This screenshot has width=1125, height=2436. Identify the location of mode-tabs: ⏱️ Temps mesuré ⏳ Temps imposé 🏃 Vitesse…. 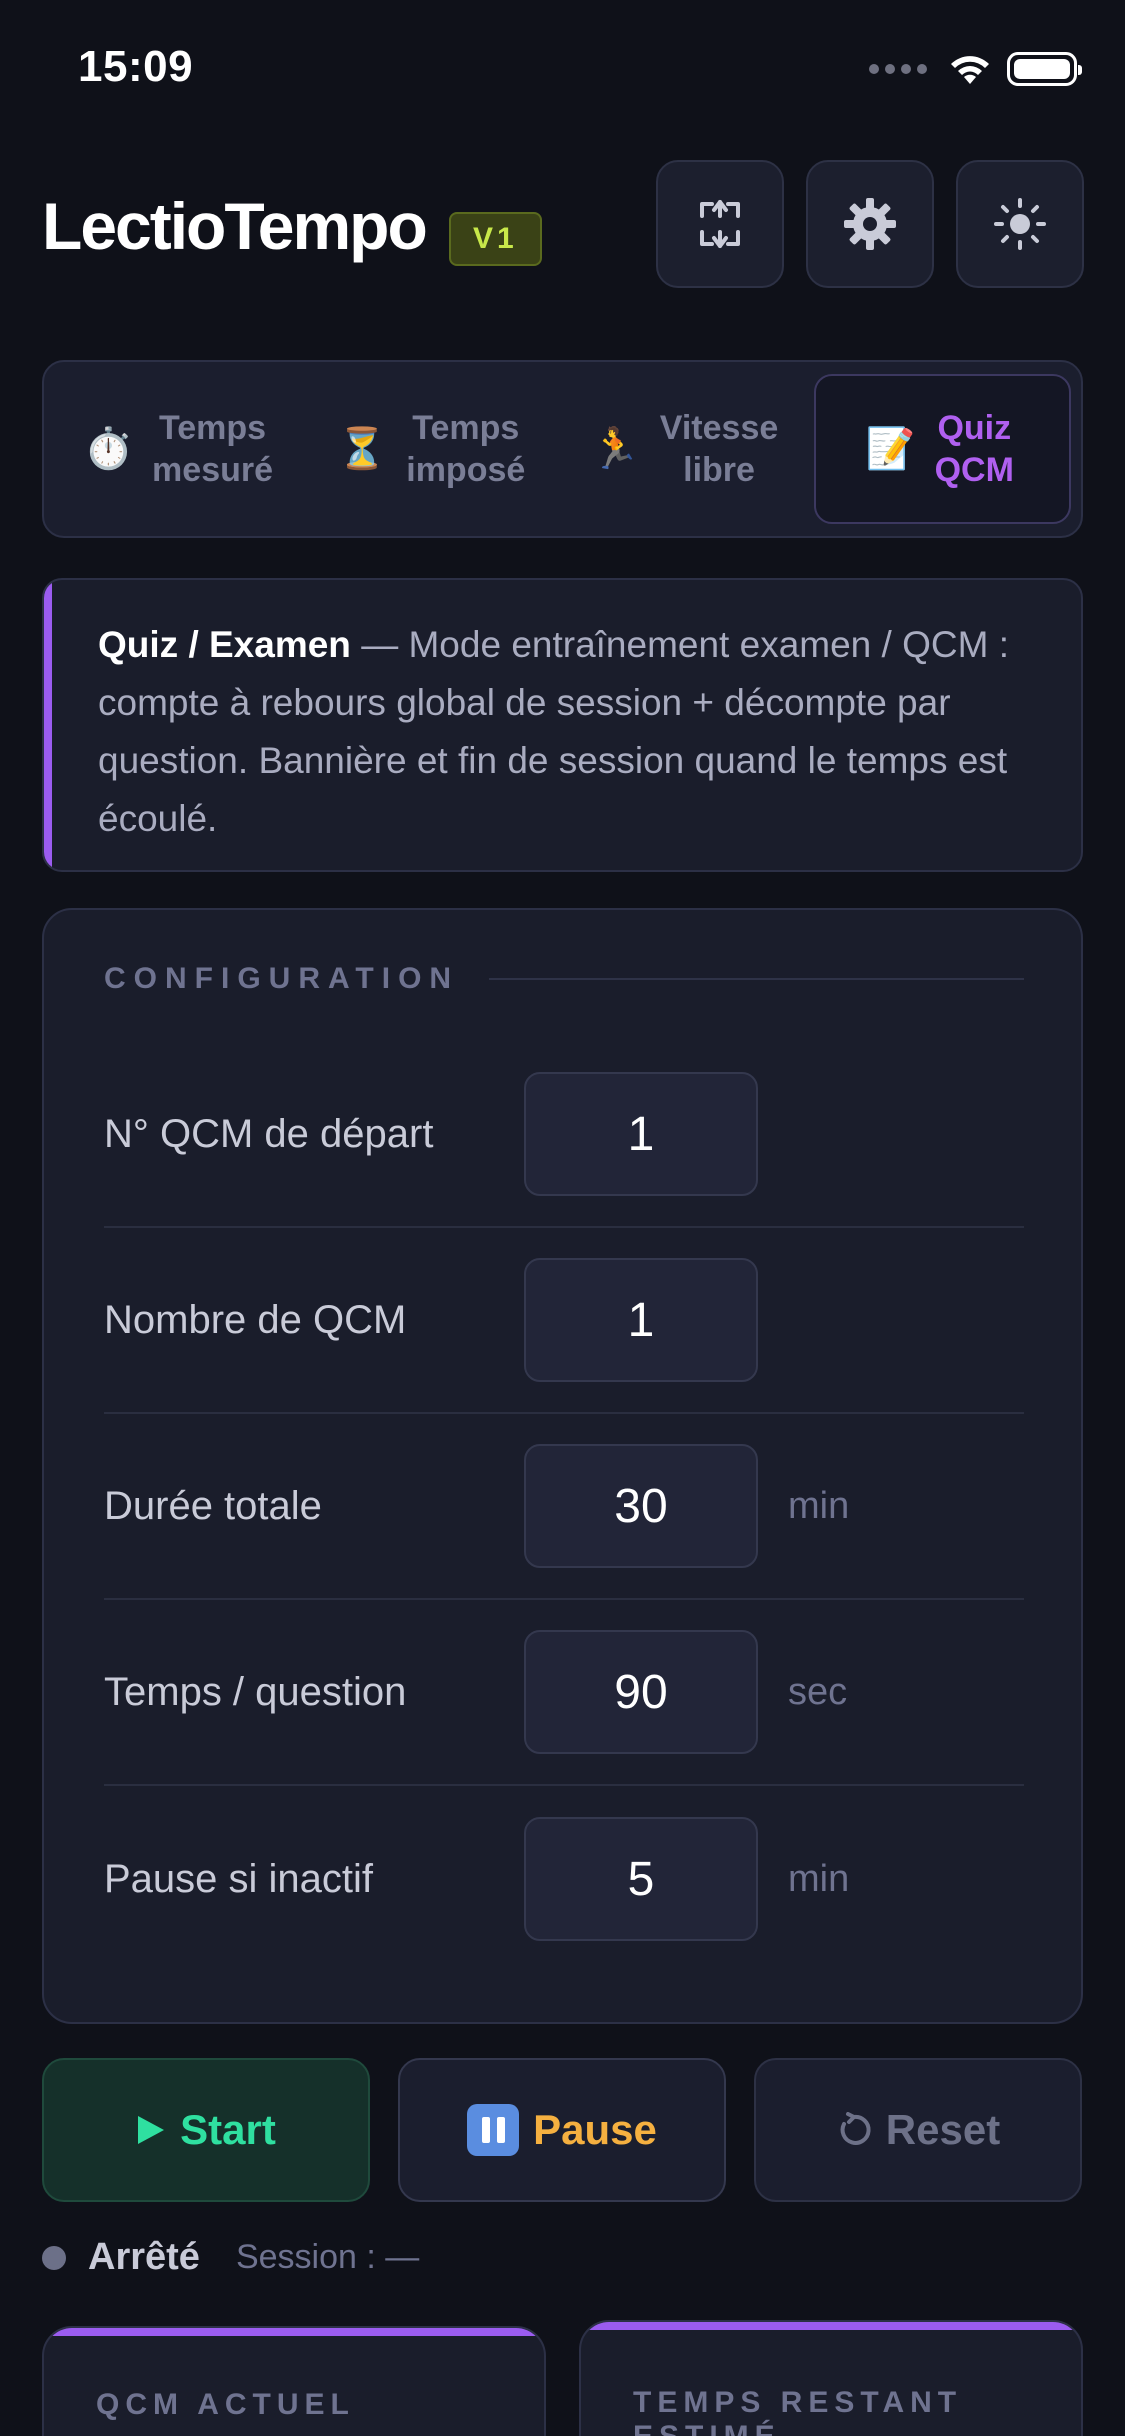
(562, 449).